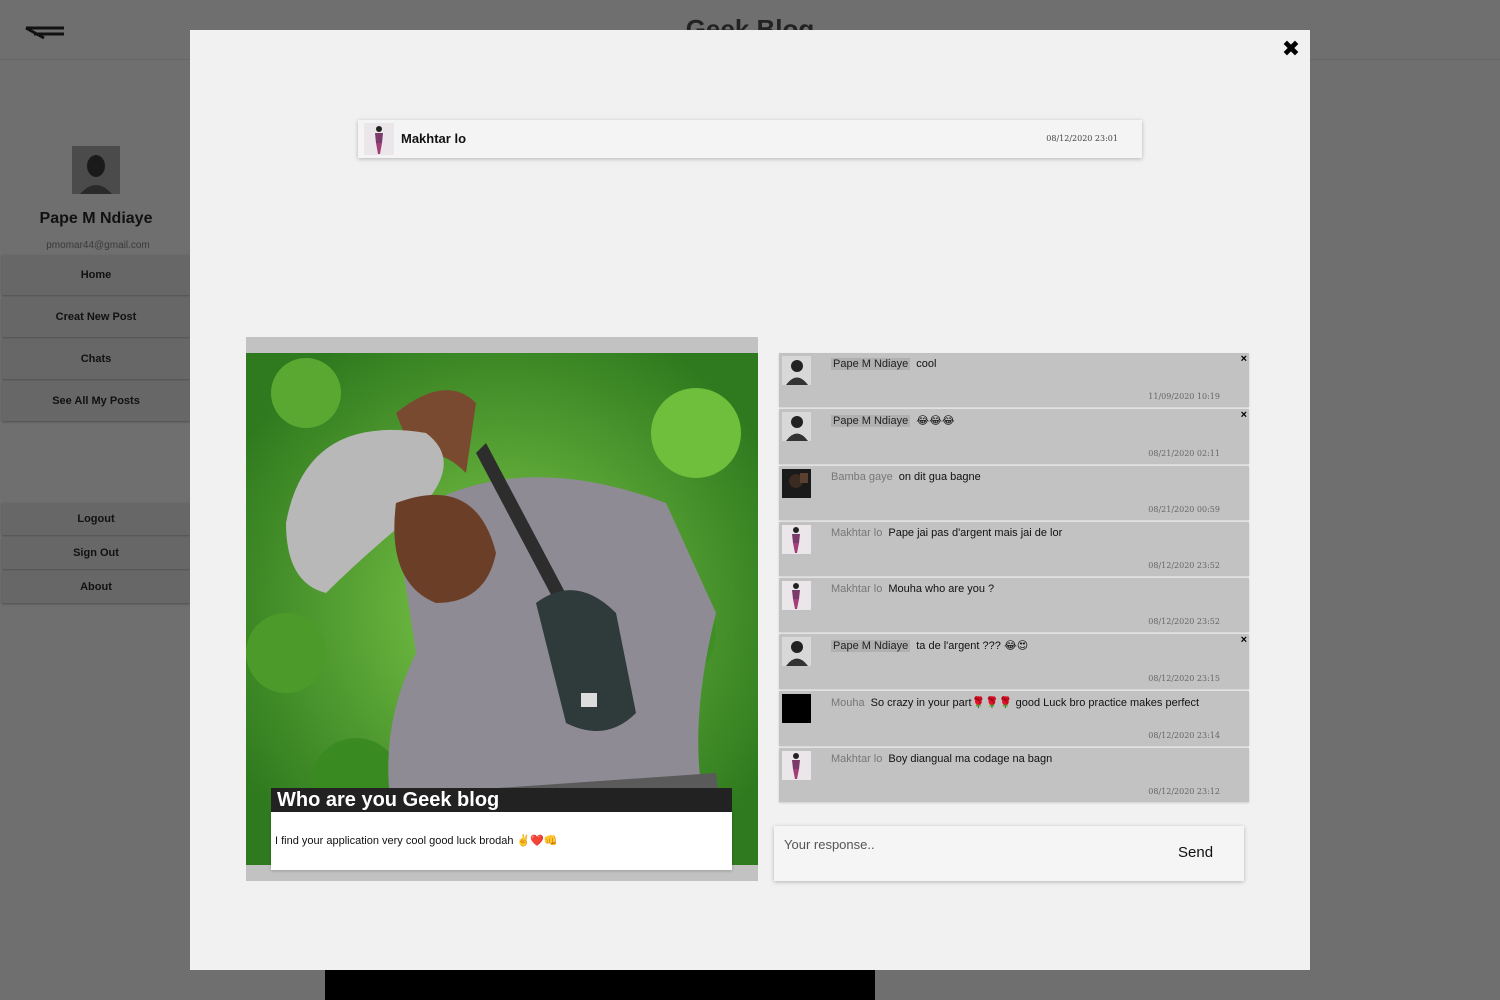 The height and width of the screenshot is (1000, 1500). I want to click on author-avatar, so click(379, 139).